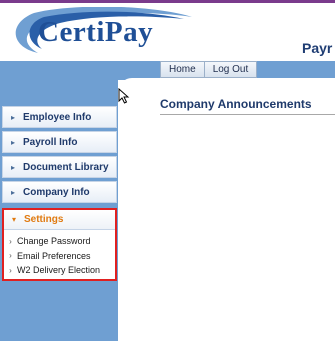  Describe the element at coordinates (236, 104) in the screenshot. I see `page-title: Company Announcements` at that location.